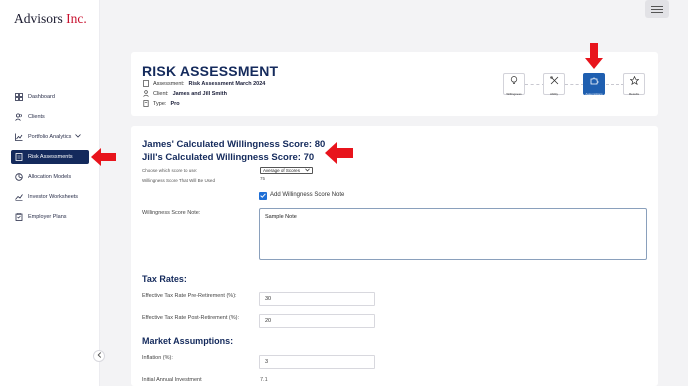  Describe the element at coordinates (171, 213) in the screenshot. I see `note-label: Willingness Score Note:` at that location.